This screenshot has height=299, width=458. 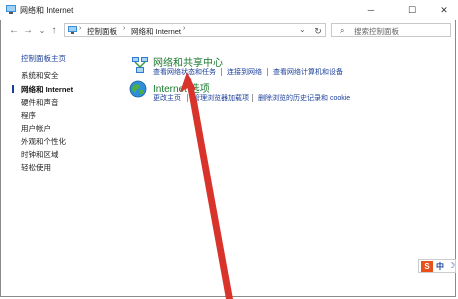 I want to click on up-button: ↑, so click(x=54, y=31).